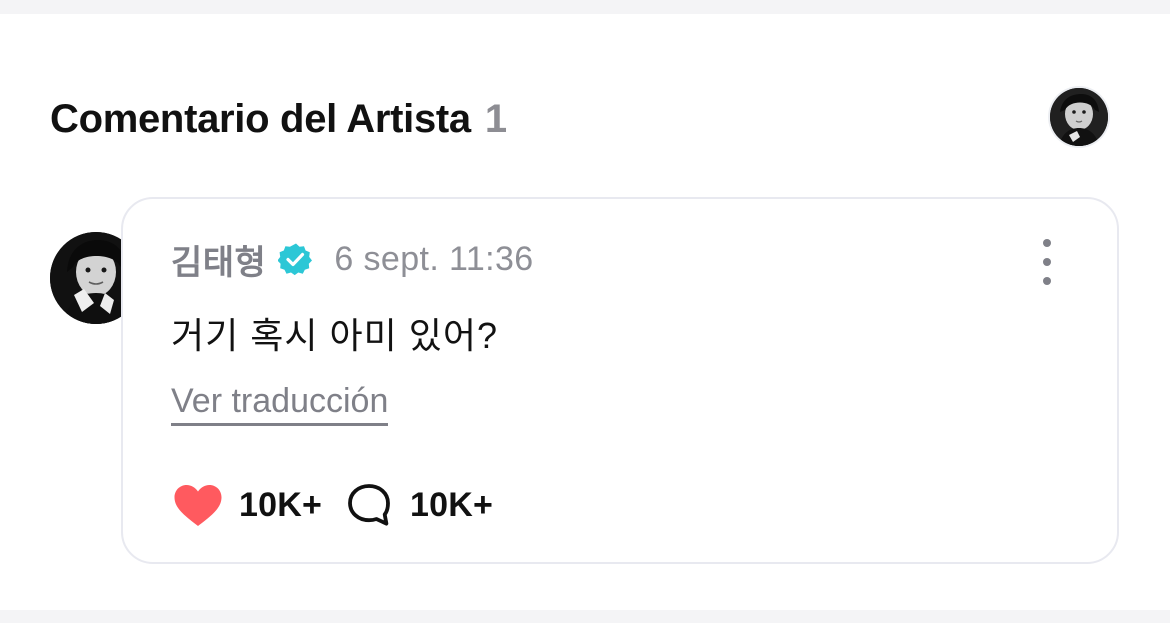 The width and height of the screenshot is (1170, 623). I want to click on comment-count: 1, so click(496, 118).